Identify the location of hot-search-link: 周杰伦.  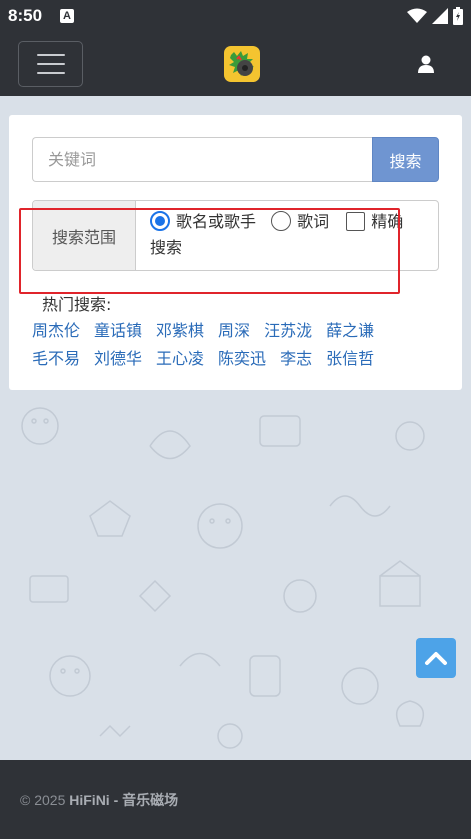
(56, 329).